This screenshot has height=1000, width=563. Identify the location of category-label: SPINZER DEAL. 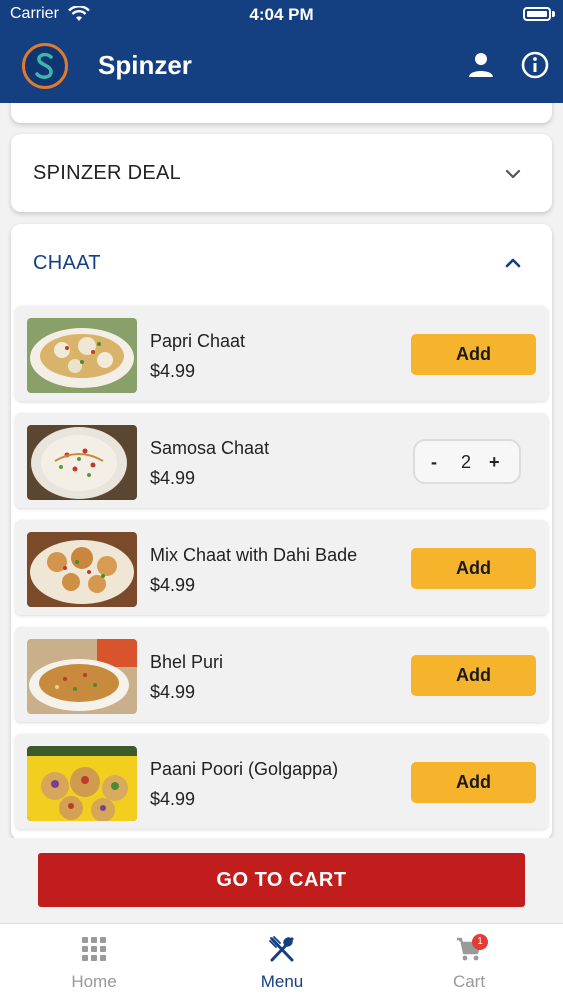
(107, 173).